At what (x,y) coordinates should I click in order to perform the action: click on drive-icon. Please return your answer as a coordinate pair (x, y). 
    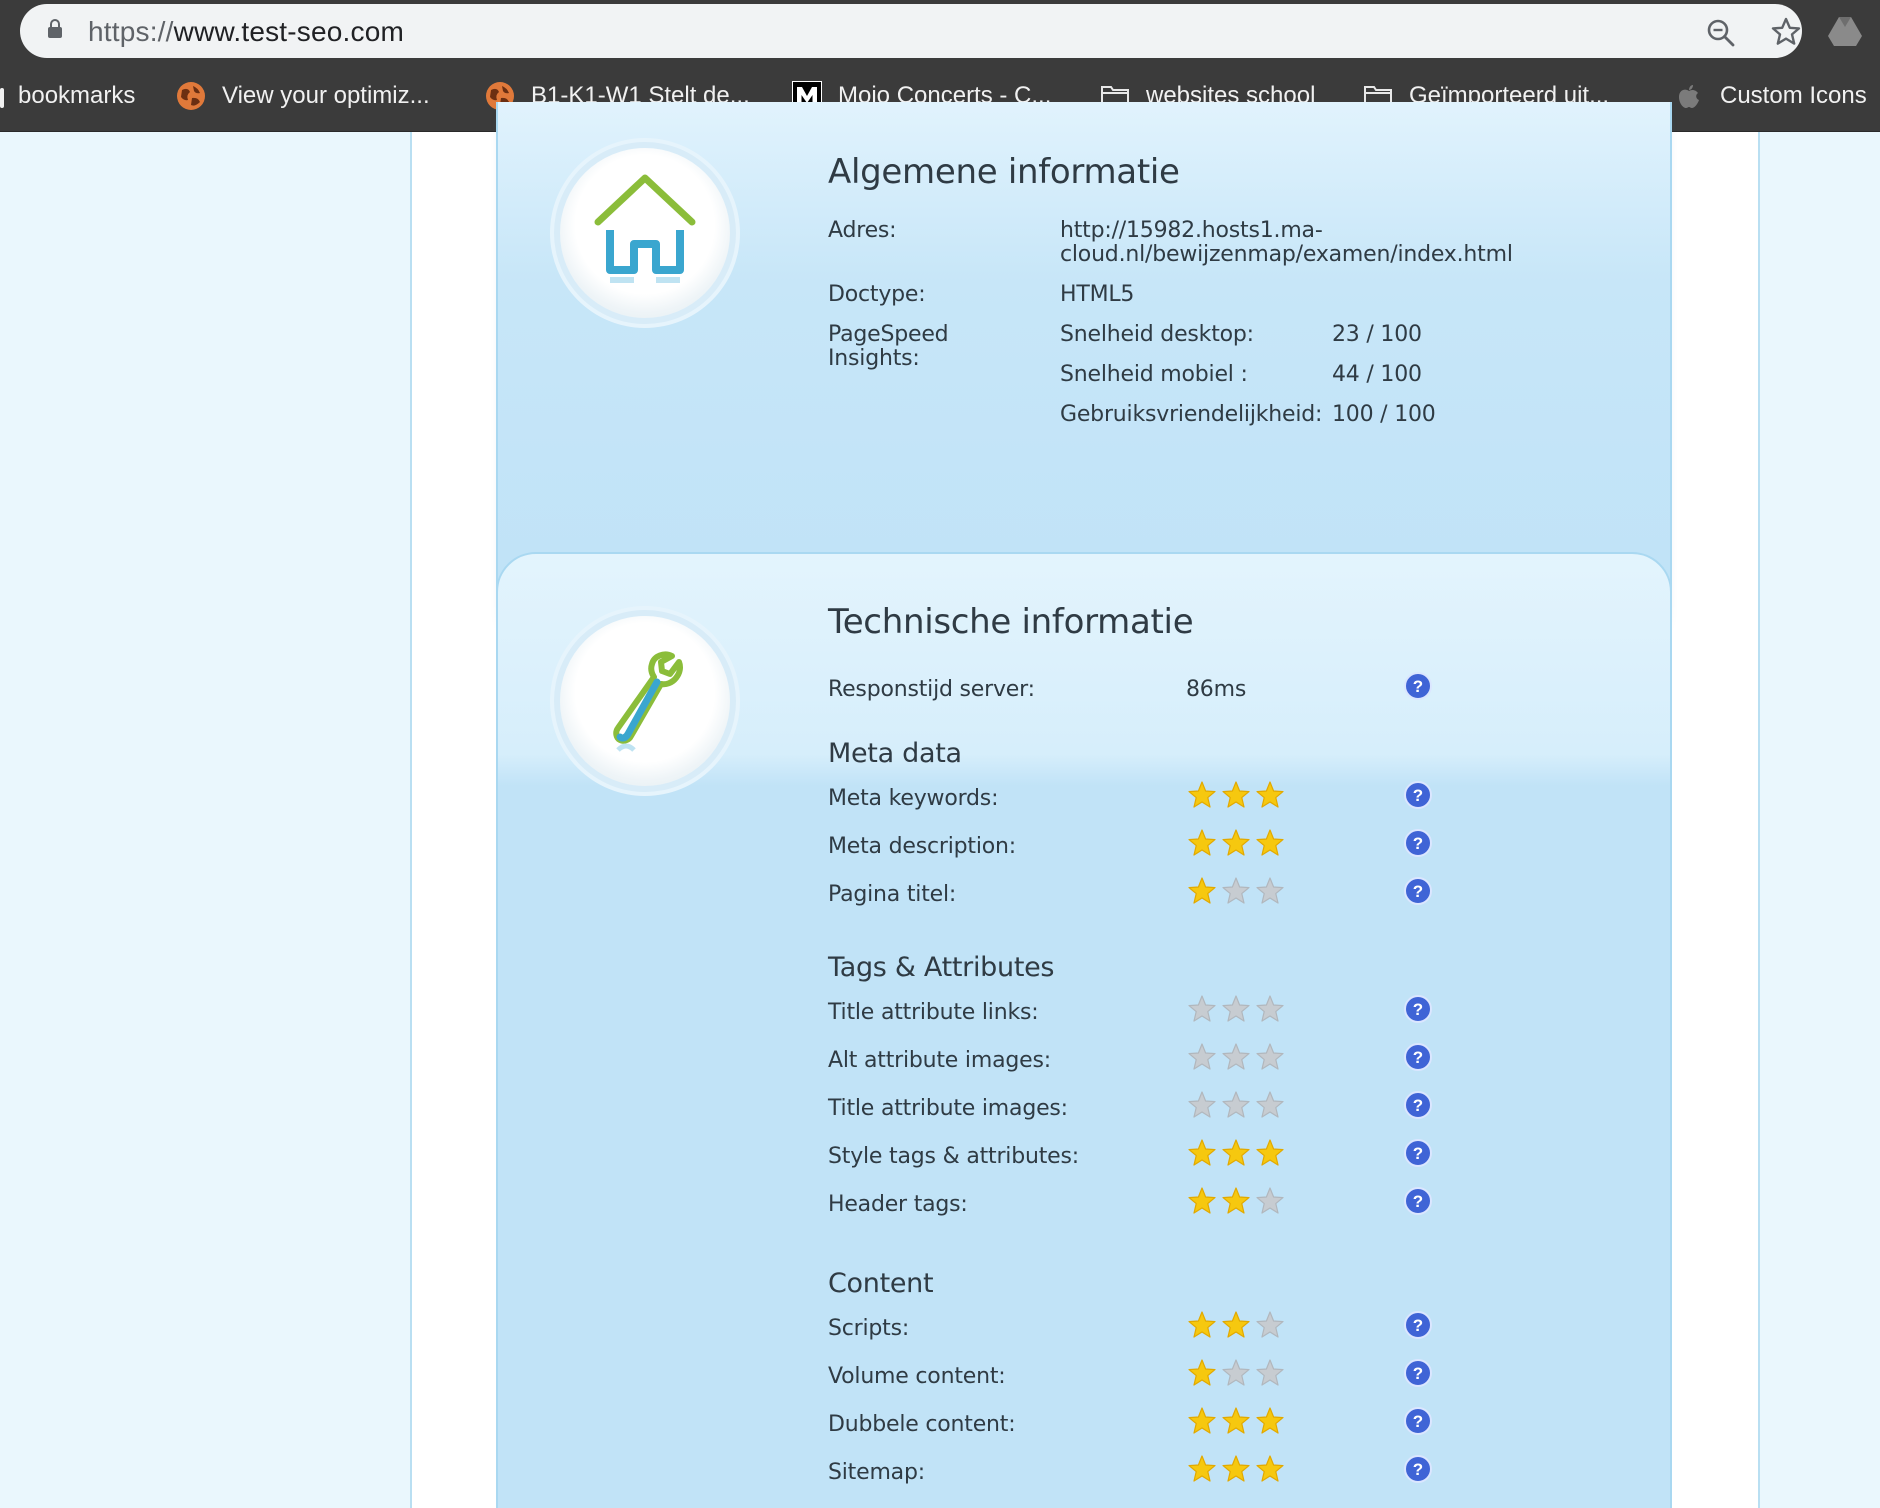
    Looking at the image, I should click on (1845, 31).